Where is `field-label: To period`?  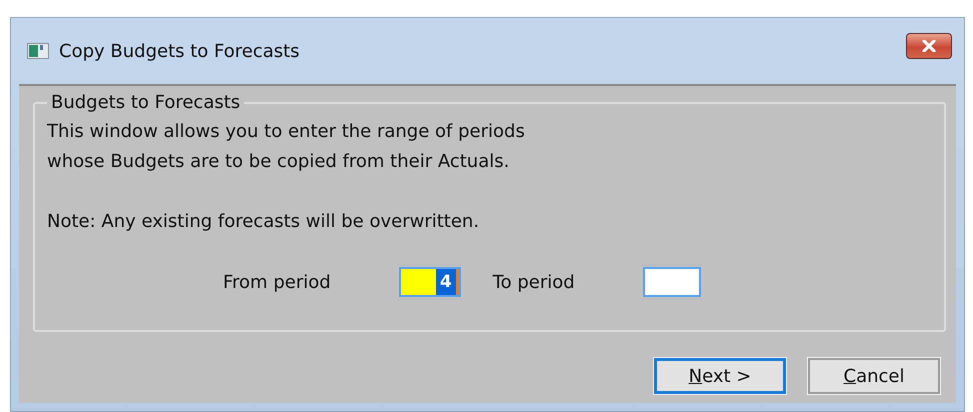
field-label: To period is located at coordinates (533, 282).